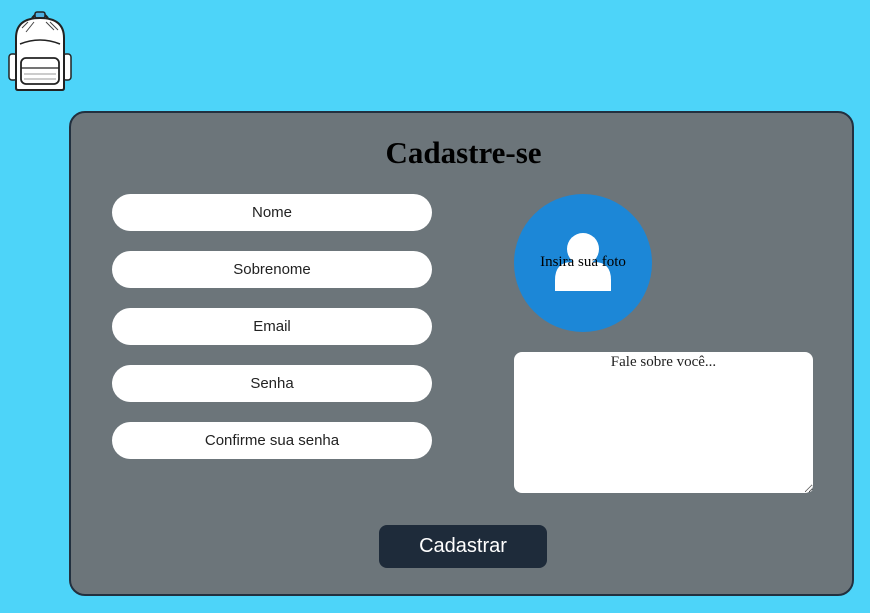  I want to click on photo-upload-label: Insira sua foto, so click(583, 262).